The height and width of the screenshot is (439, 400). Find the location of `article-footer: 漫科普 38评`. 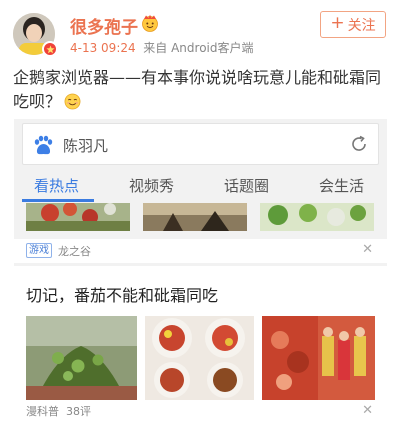

article-footer: 漫科普 38评 is located at coordinates (58, 411).